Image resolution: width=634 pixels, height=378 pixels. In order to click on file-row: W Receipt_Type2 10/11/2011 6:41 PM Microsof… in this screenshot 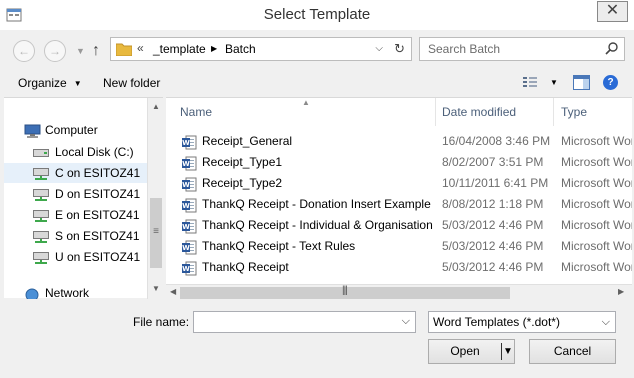, I will do `click(399, 183)`.